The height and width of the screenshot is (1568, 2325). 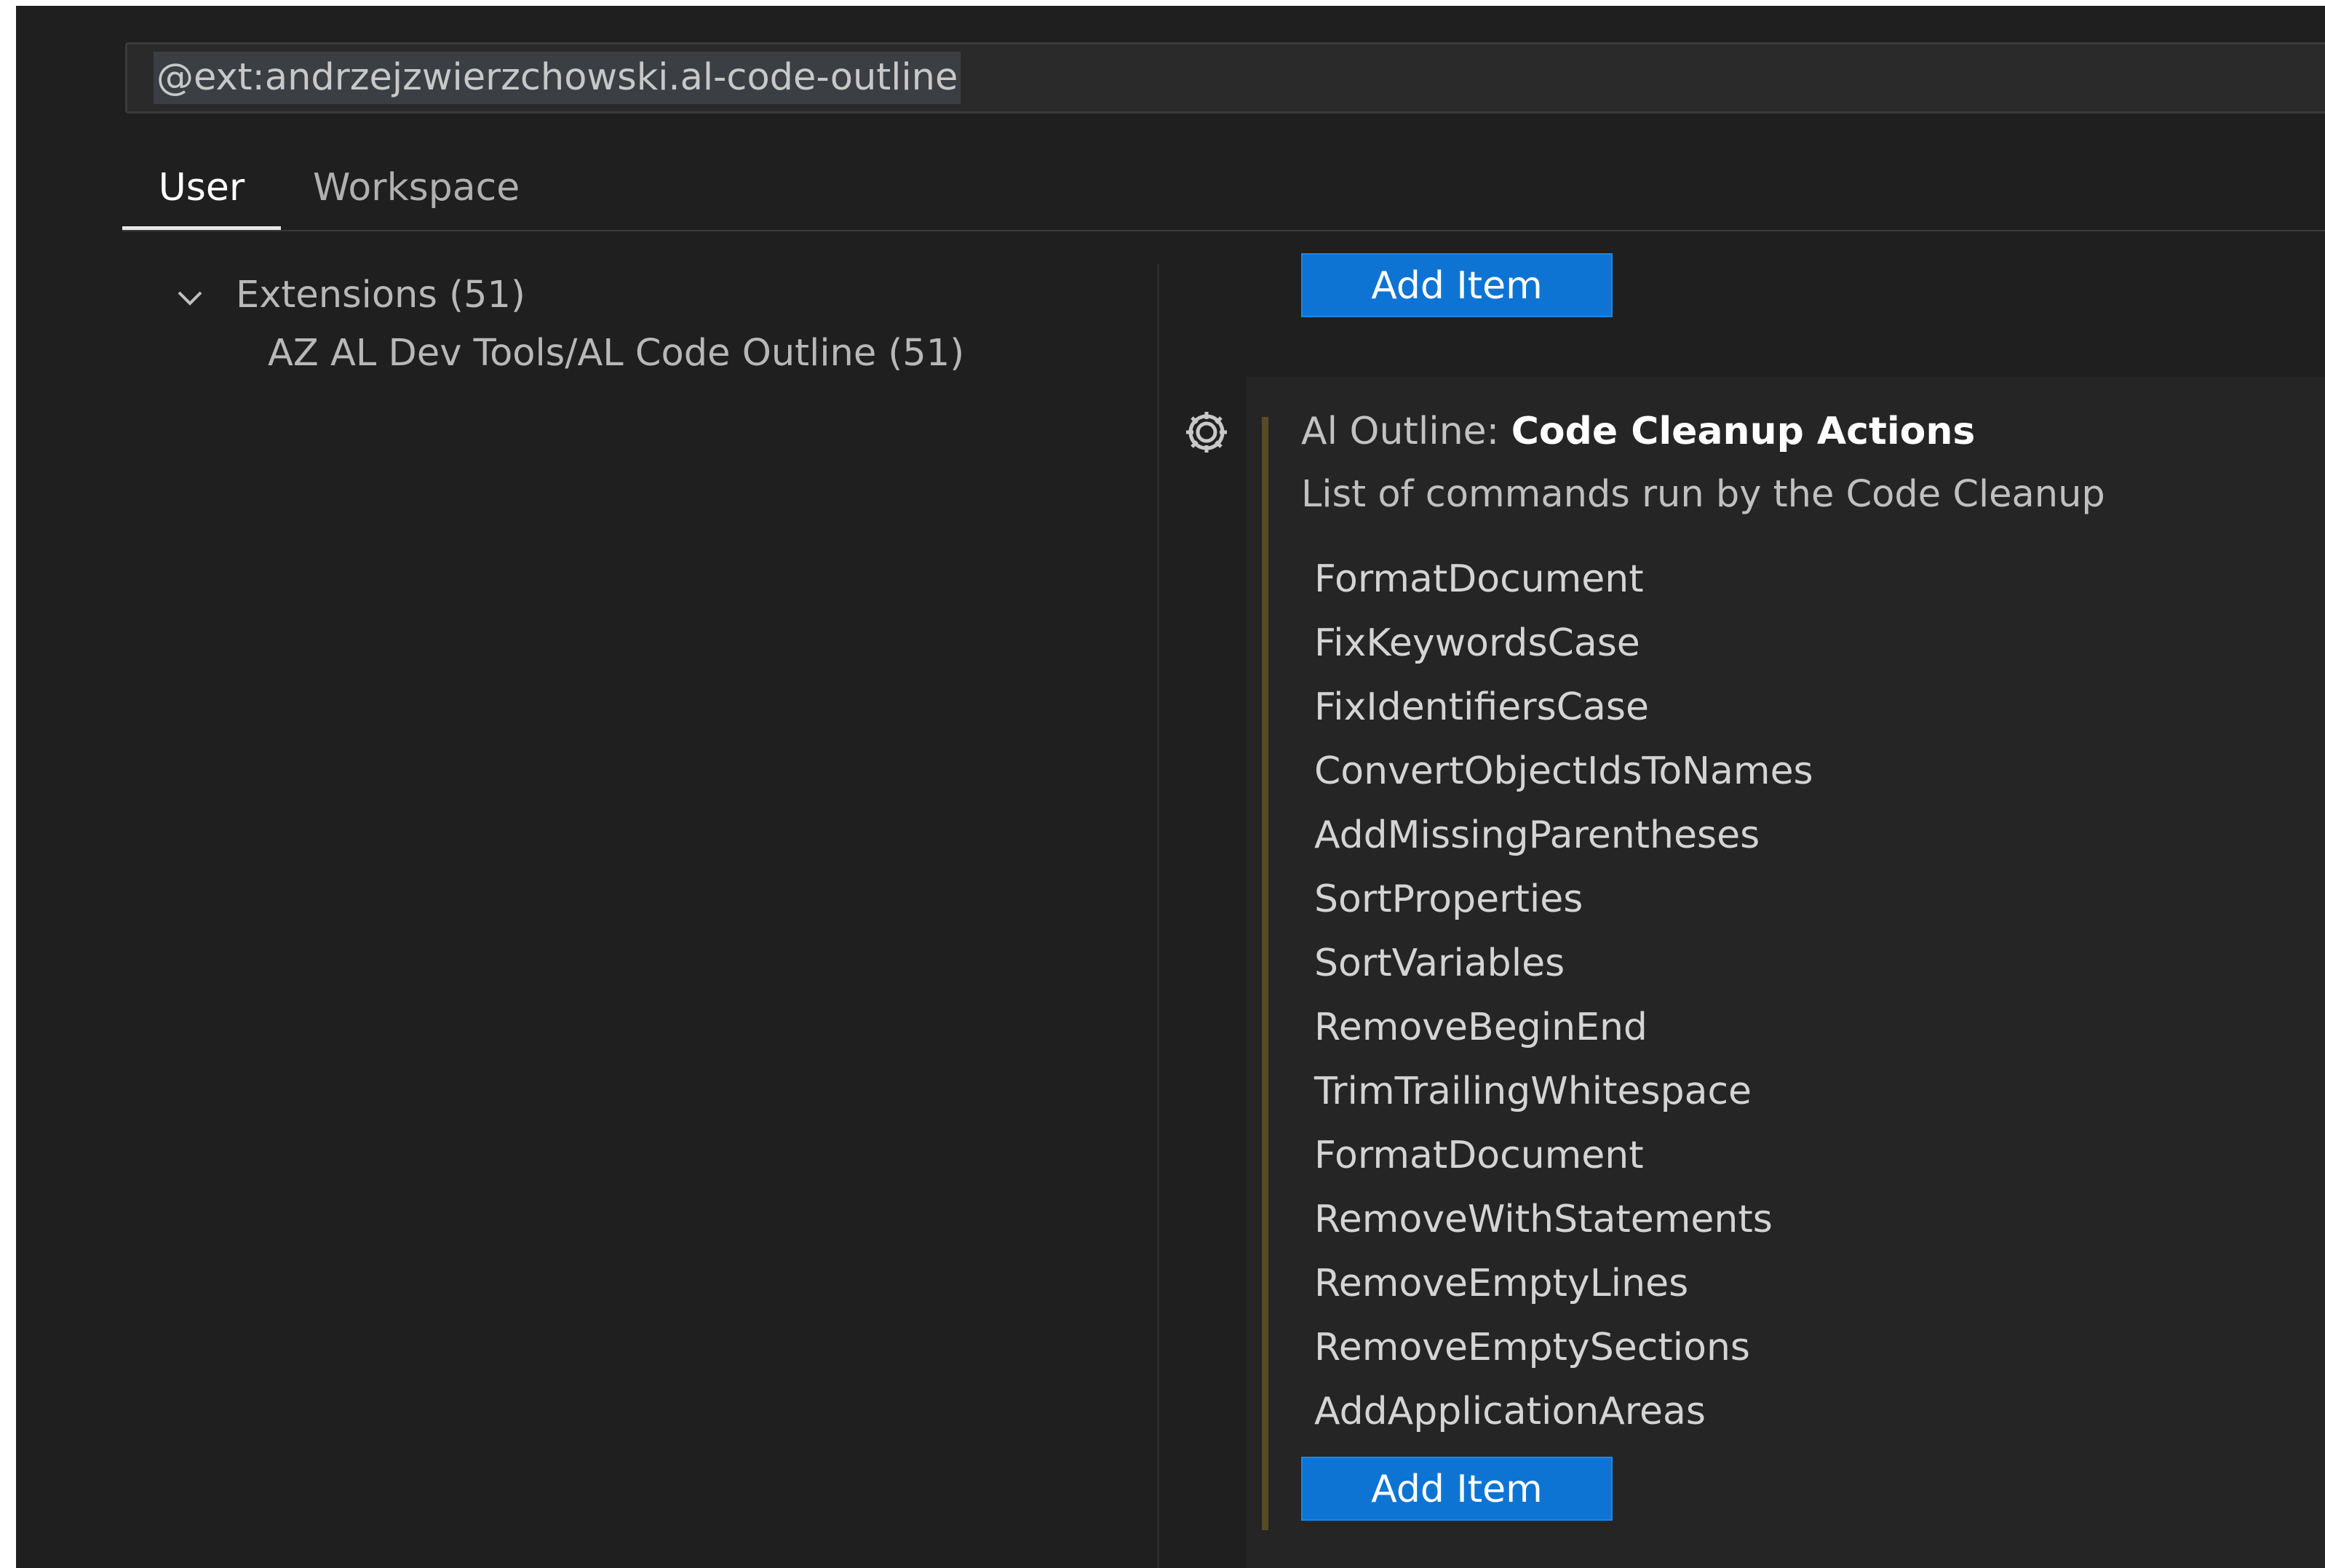 I want to click on list-item: RemoveWithStatements, so click(x=1563, y=1222).